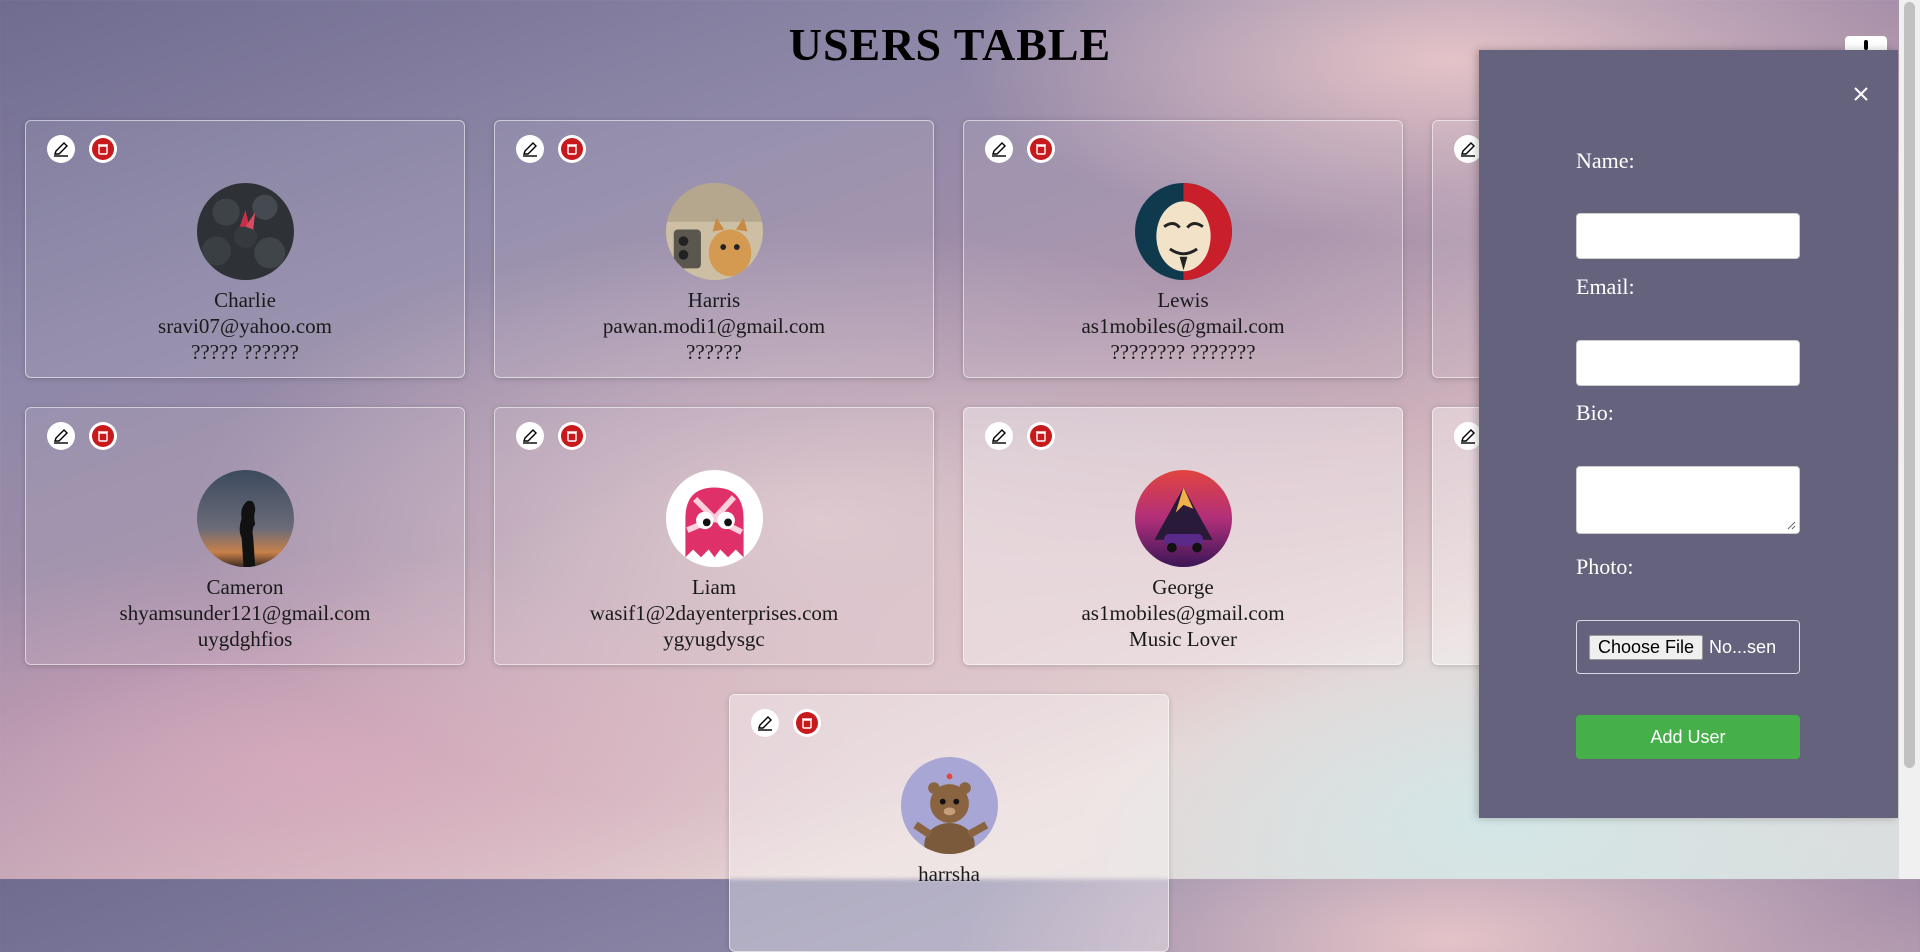 This screenshot has height=952, width=1920. I want to click on photo-file-input: Choose File No...sen, so click(1688, 647).